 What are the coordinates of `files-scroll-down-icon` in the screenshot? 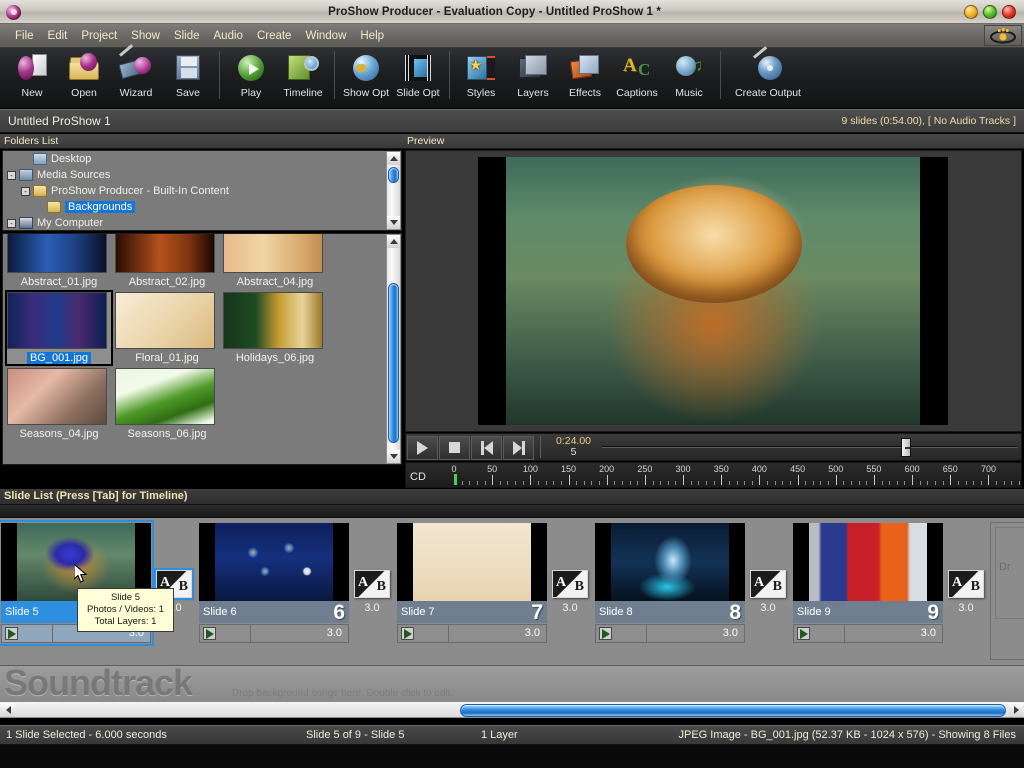 It's located at (393, 456).